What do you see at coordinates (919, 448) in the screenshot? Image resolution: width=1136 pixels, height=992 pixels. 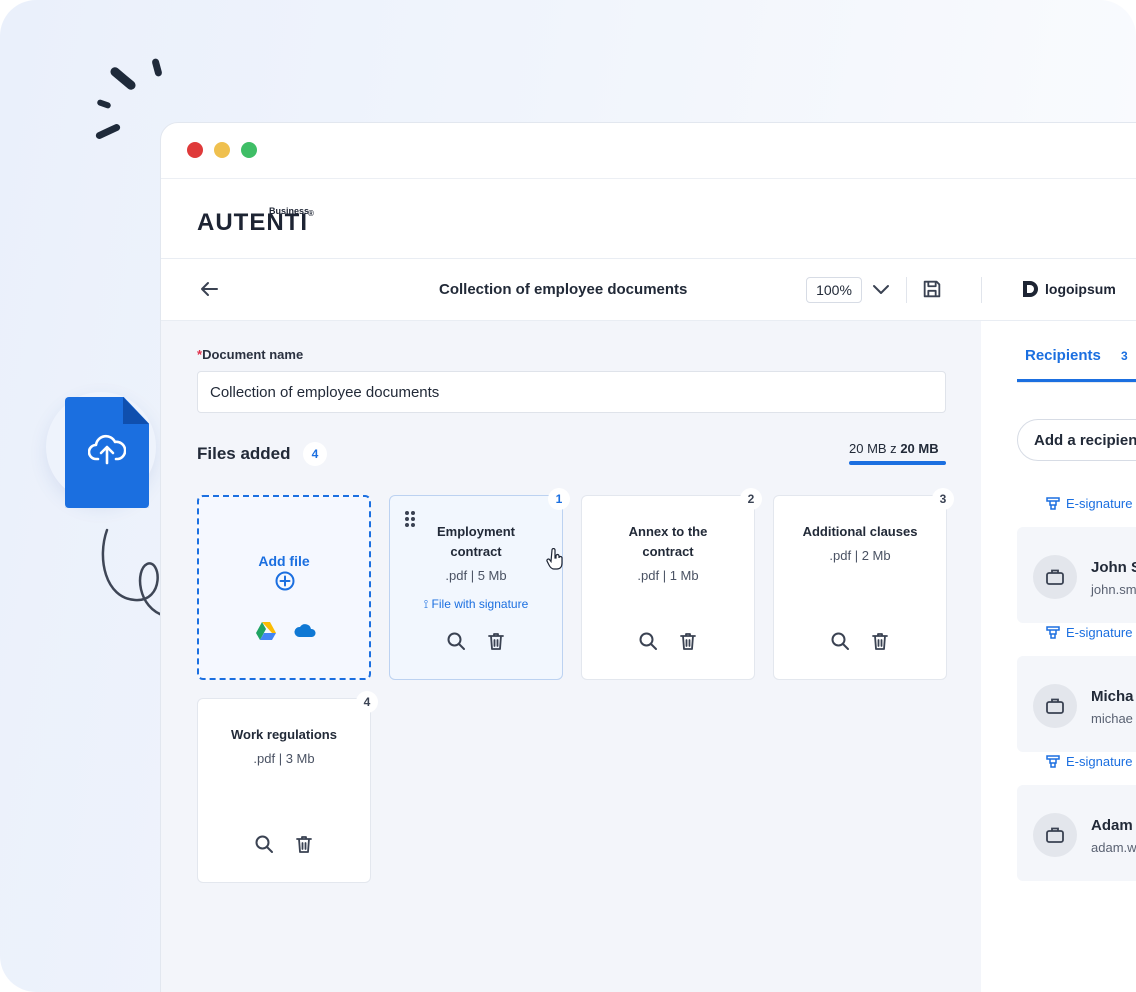 I see `storage-total: 20 MB` at bounding box center [919, 448].